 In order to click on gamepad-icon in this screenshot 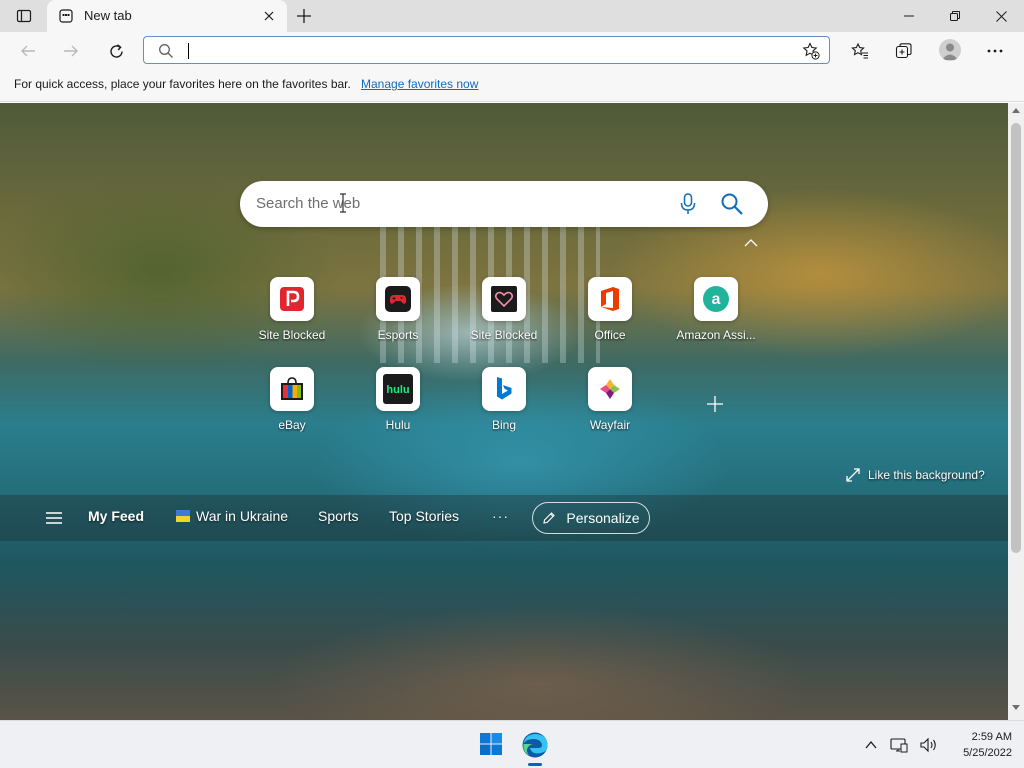, I will do `click(398, 299)`.